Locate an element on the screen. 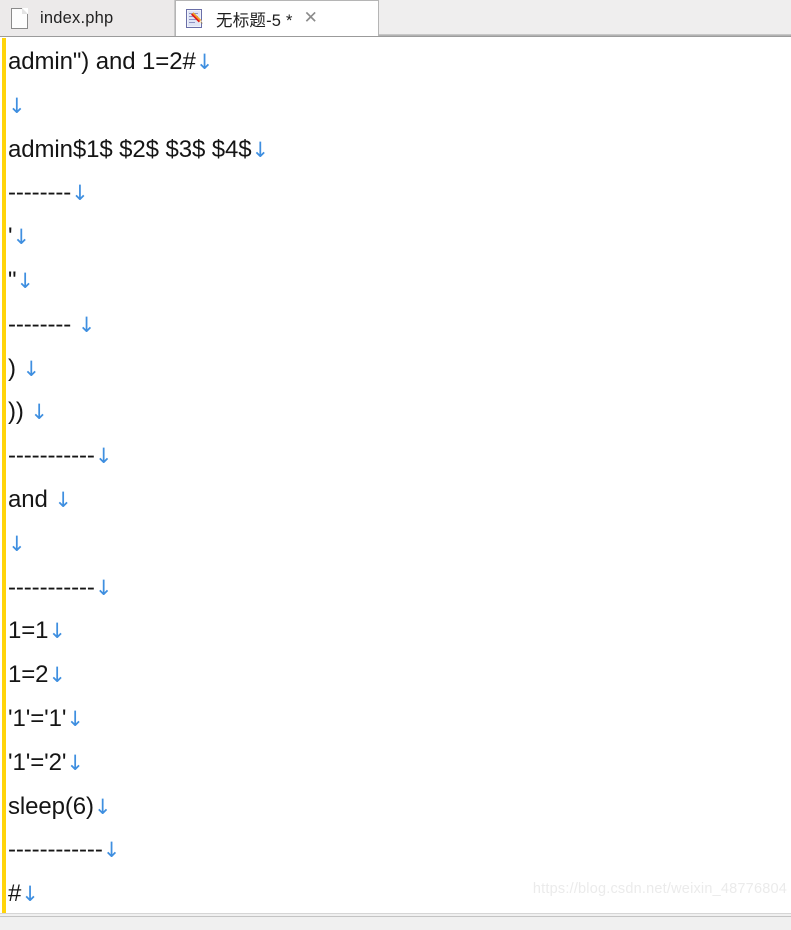 Image resolution: width=791 pixels, height=930 pixels. tab-label: index.php is located at coordinates (77, 17).